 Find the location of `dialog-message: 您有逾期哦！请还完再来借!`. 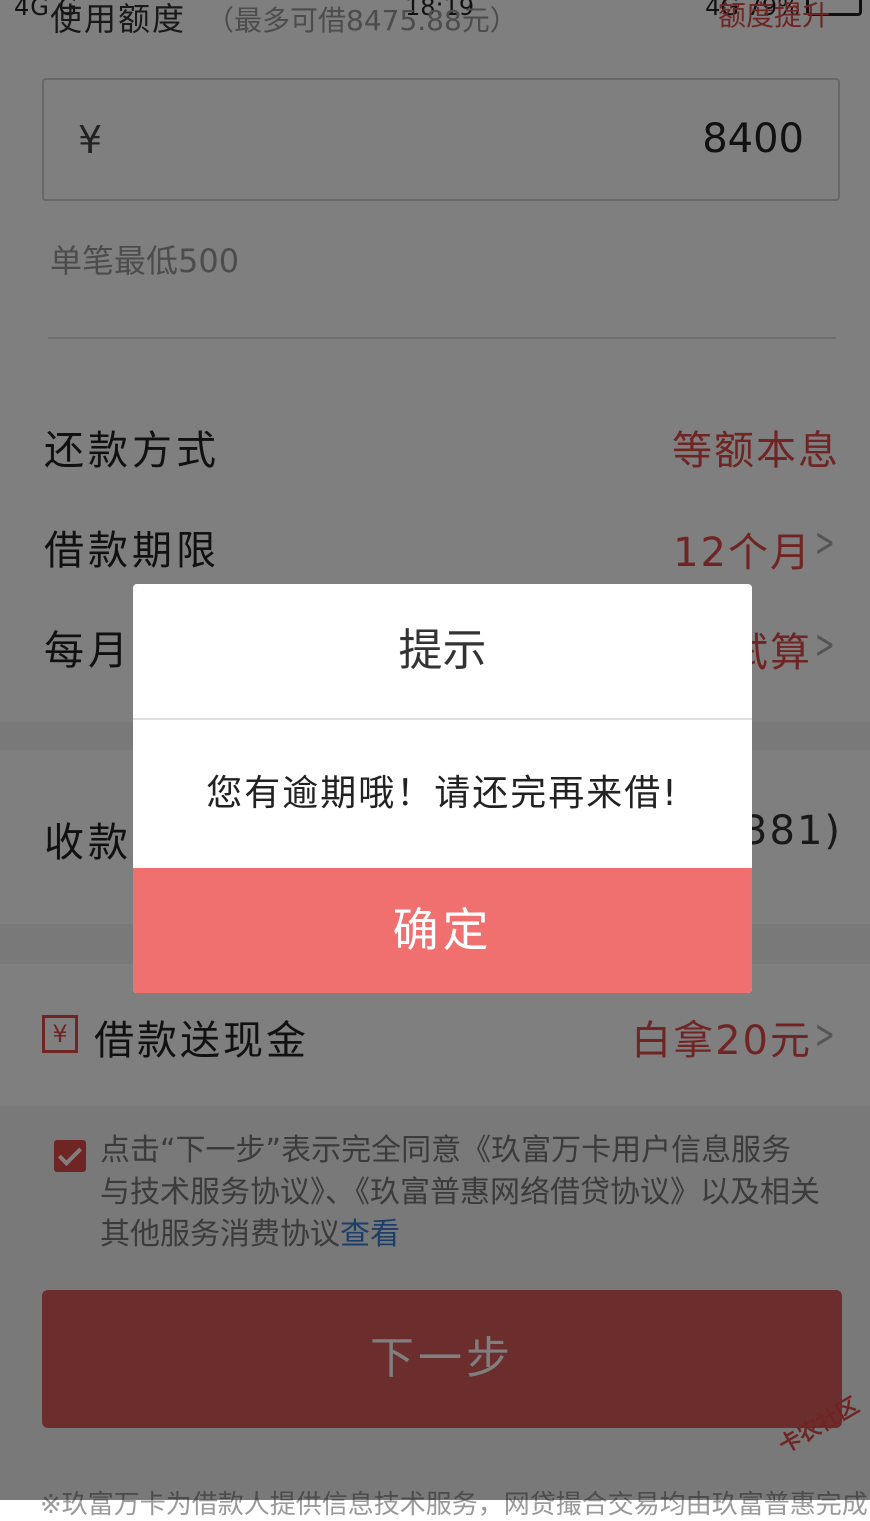

dialog-message: 您有逾期哦！请还完再来借! is located at coordinates (442, 793).